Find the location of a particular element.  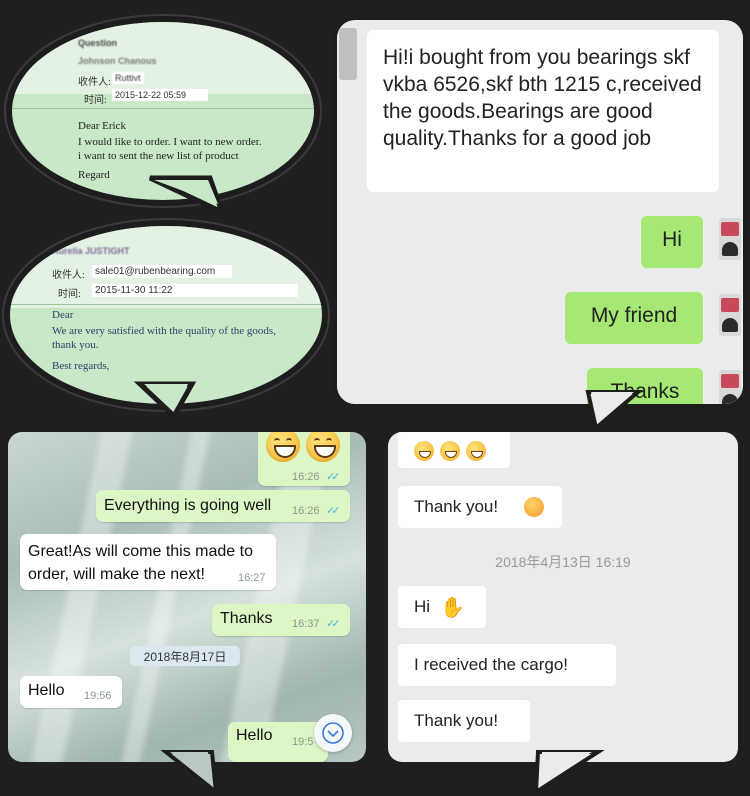

scroll-down-button is located at coordinates (333, 733).